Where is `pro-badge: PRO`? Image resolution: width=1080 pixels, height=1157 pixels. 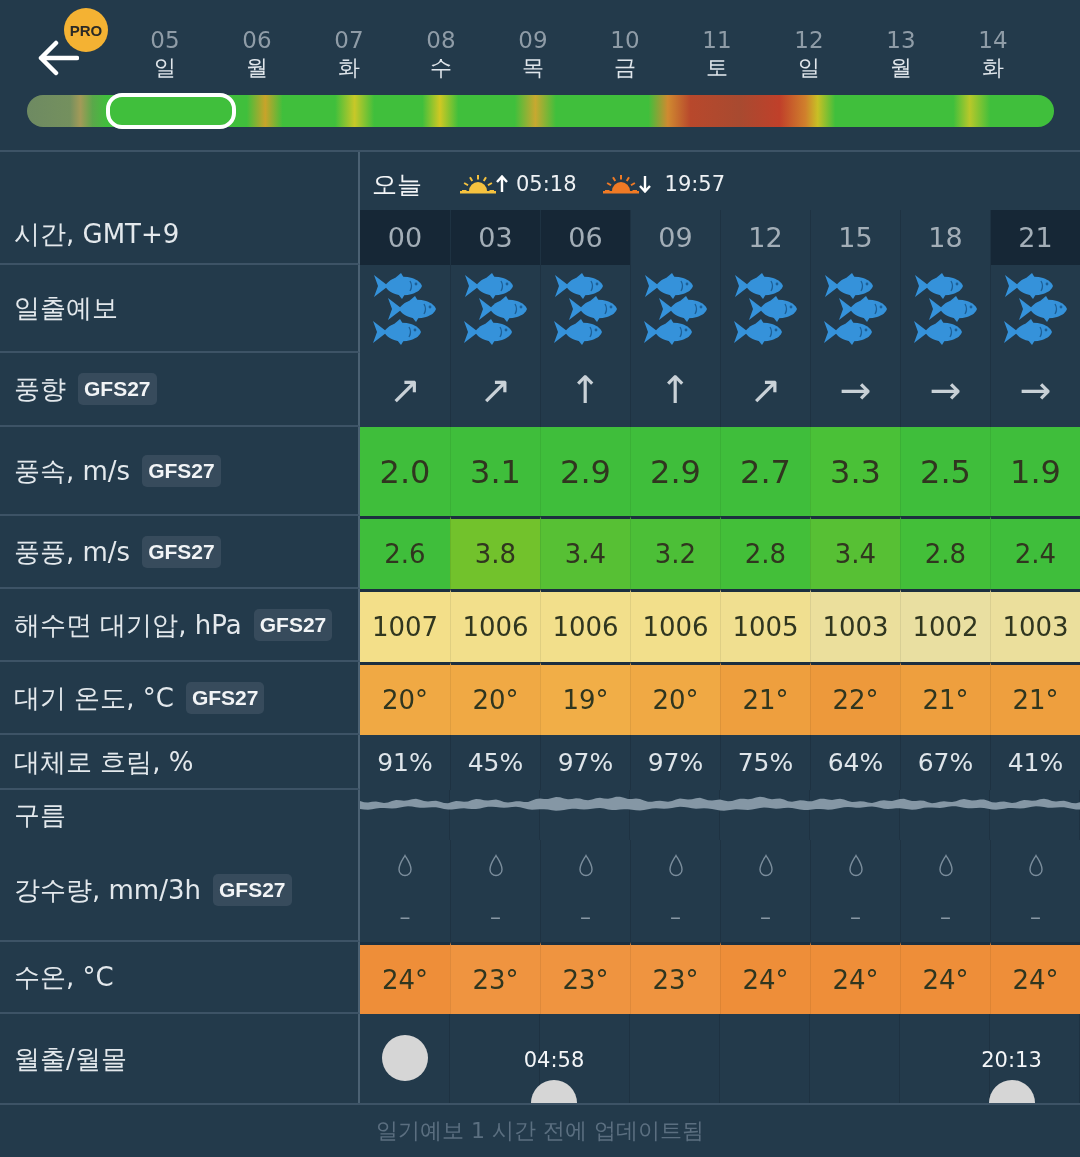
pro-badge: PRO is located at coordinates (86, 30).